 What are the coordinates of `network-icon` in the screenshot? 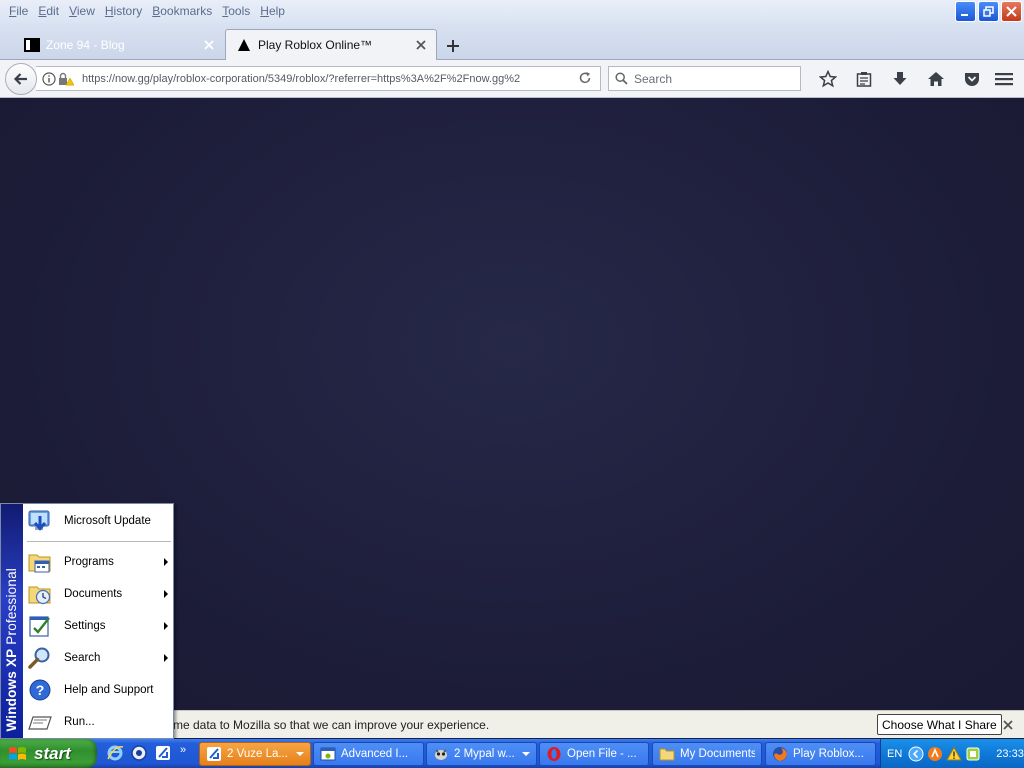 It's located at (973, 754).